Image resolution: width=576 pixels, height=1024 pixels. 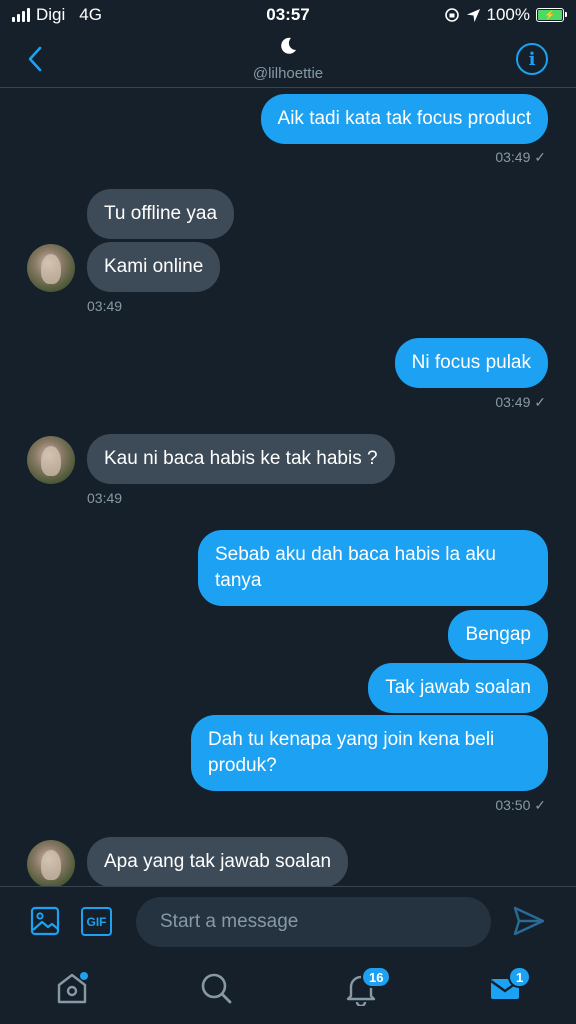 I want to click on contact-handle: @lilhoettie, so click(x=288, y=73).